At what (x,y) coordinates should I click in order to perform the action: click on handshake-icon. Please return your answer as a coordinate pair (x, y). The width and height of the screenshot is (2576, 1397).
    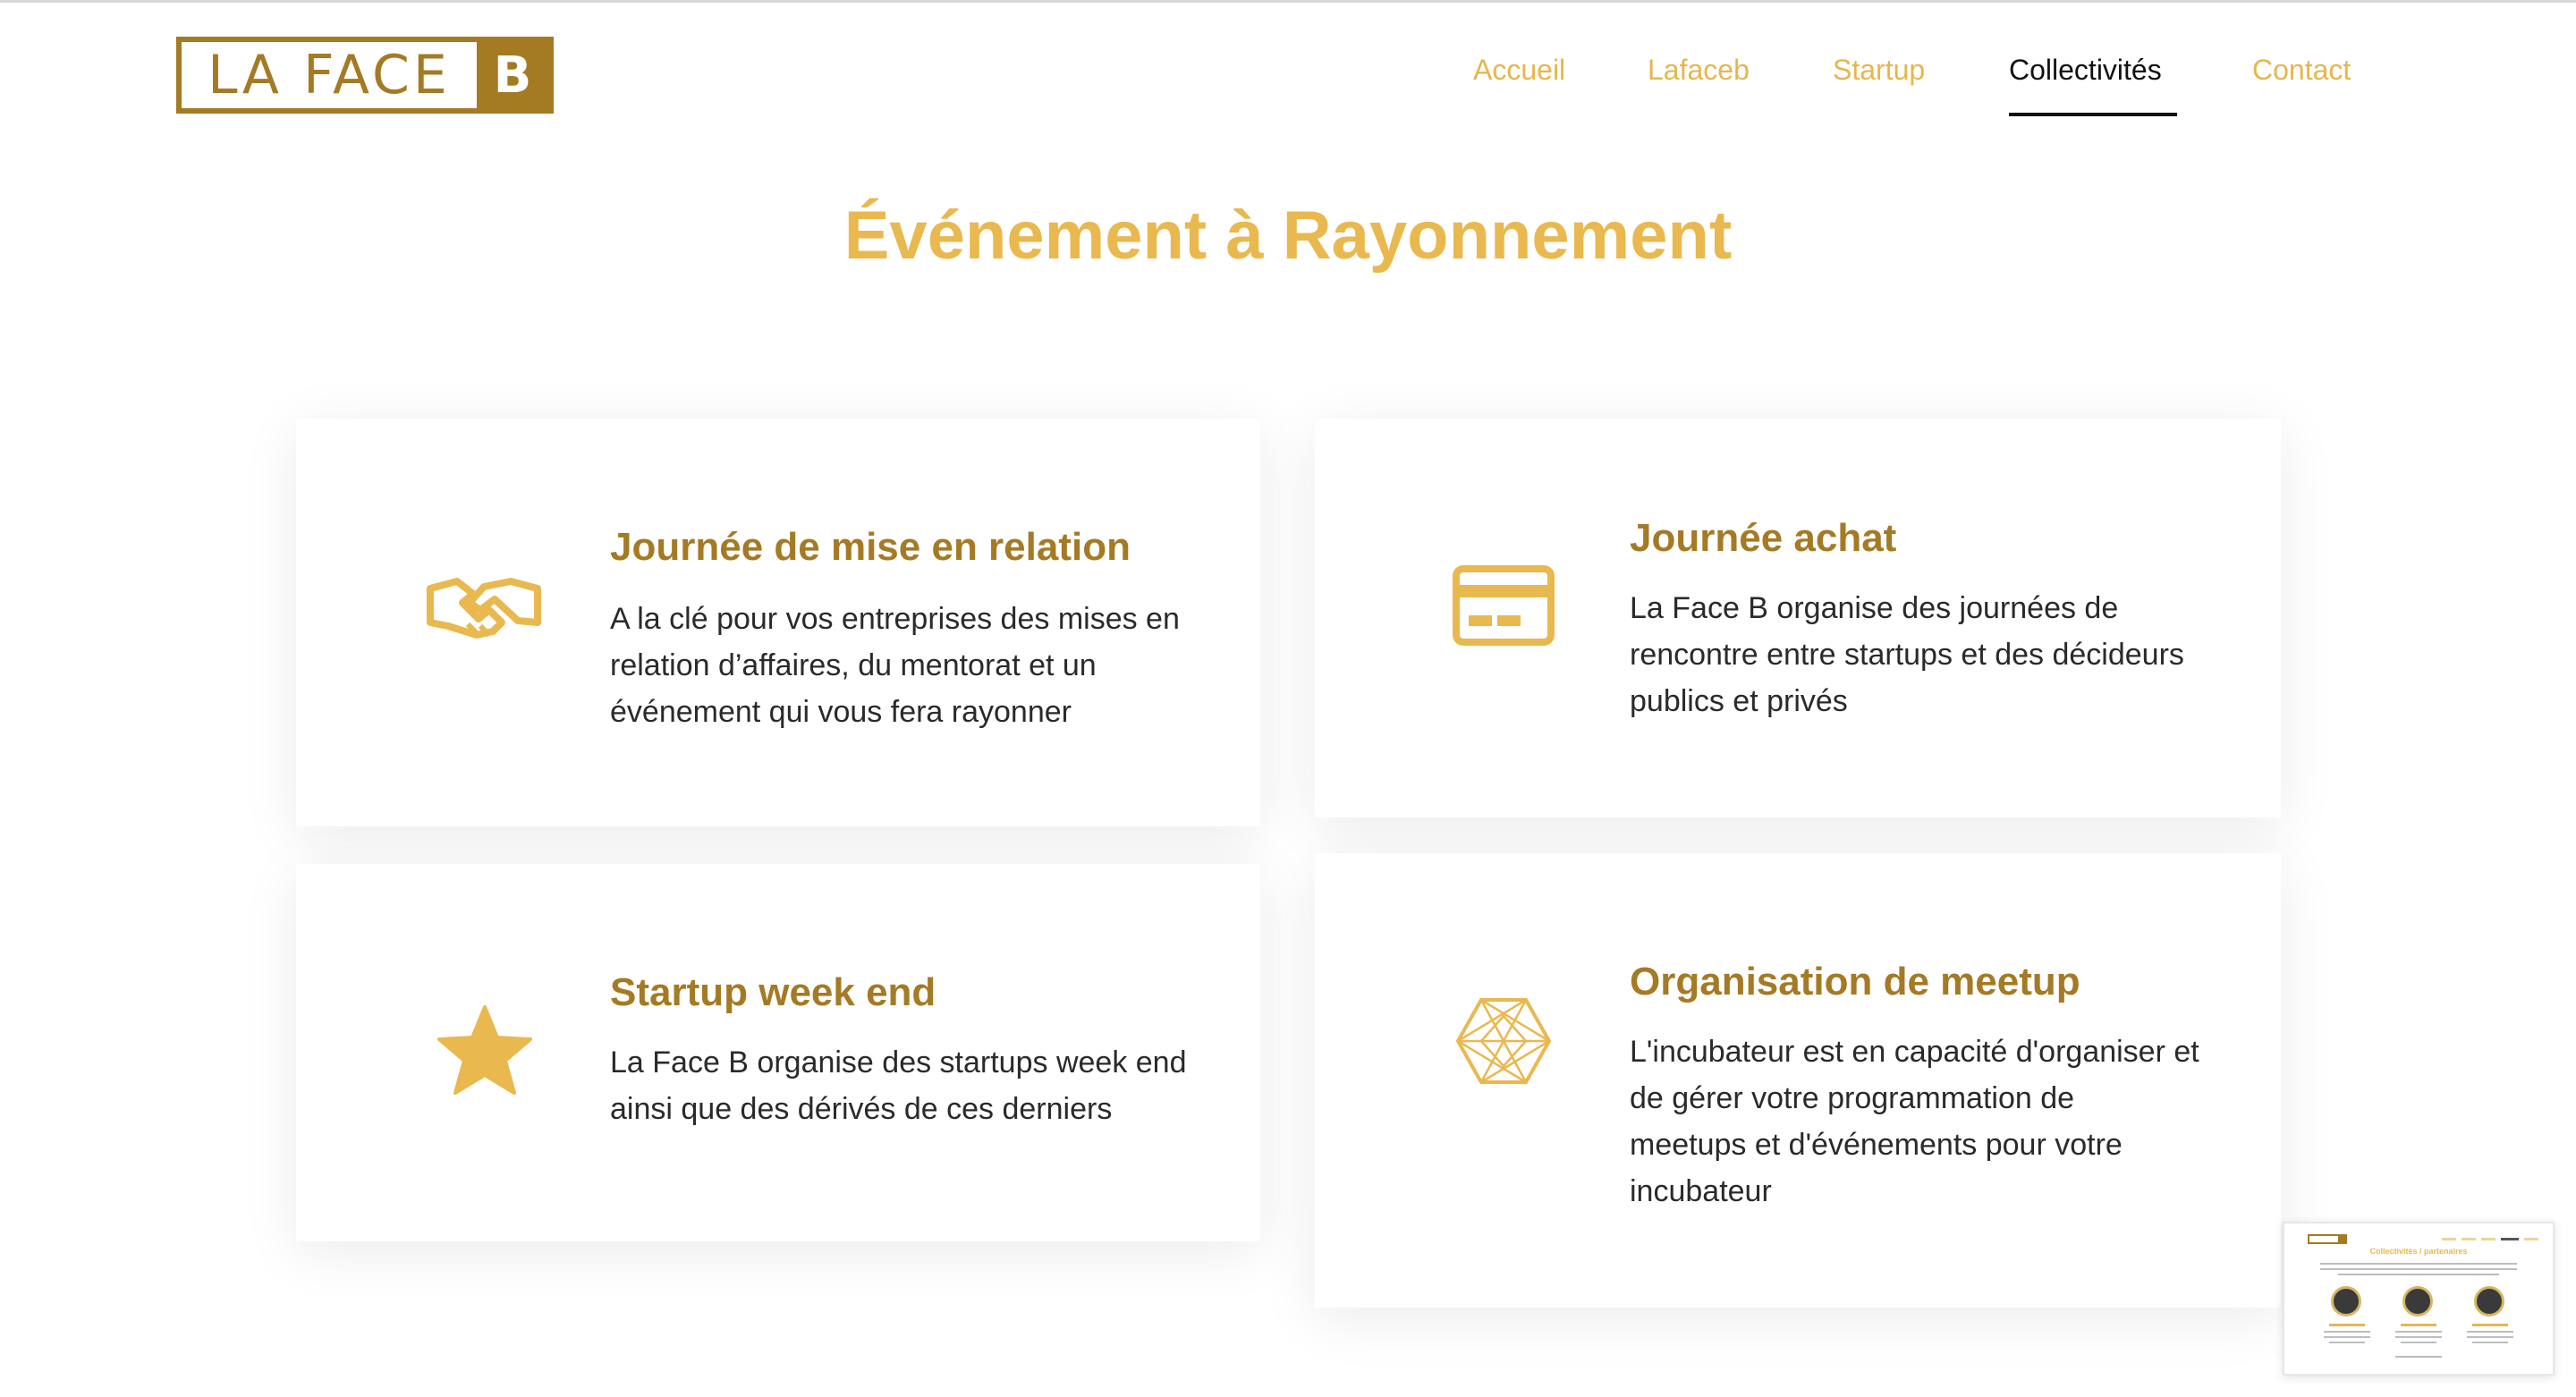
    Looking at the image, I should click on (484, 610).